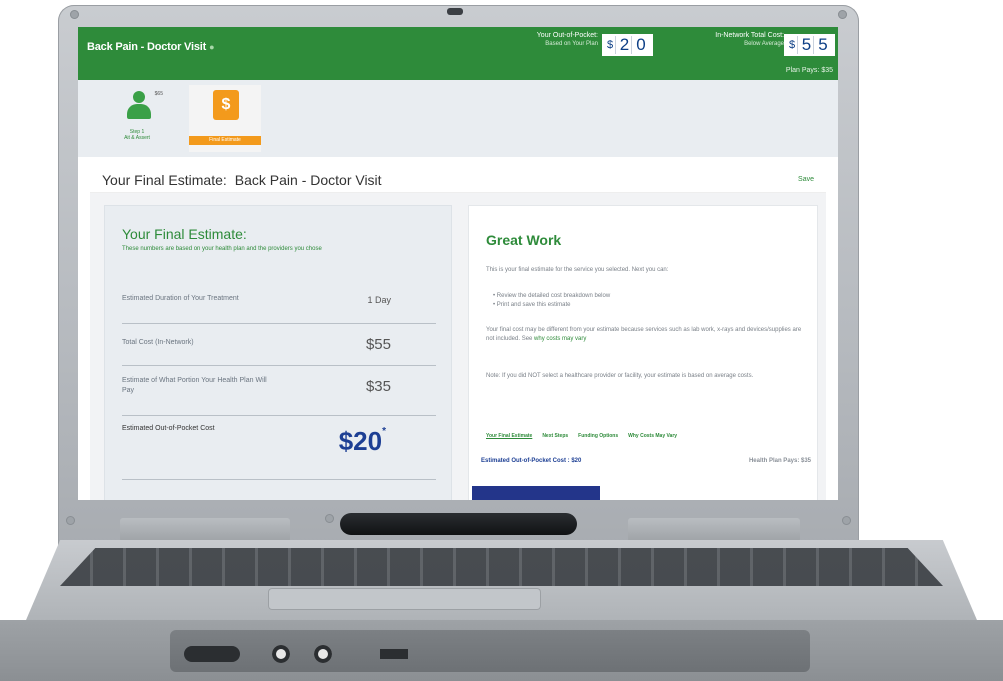 The width and height of the screenshot is (1003, 681). Describe the element at coordinates (509, 436) in the screenshot. I see `tab-final-estimate: Your Final Estimate` at that location.